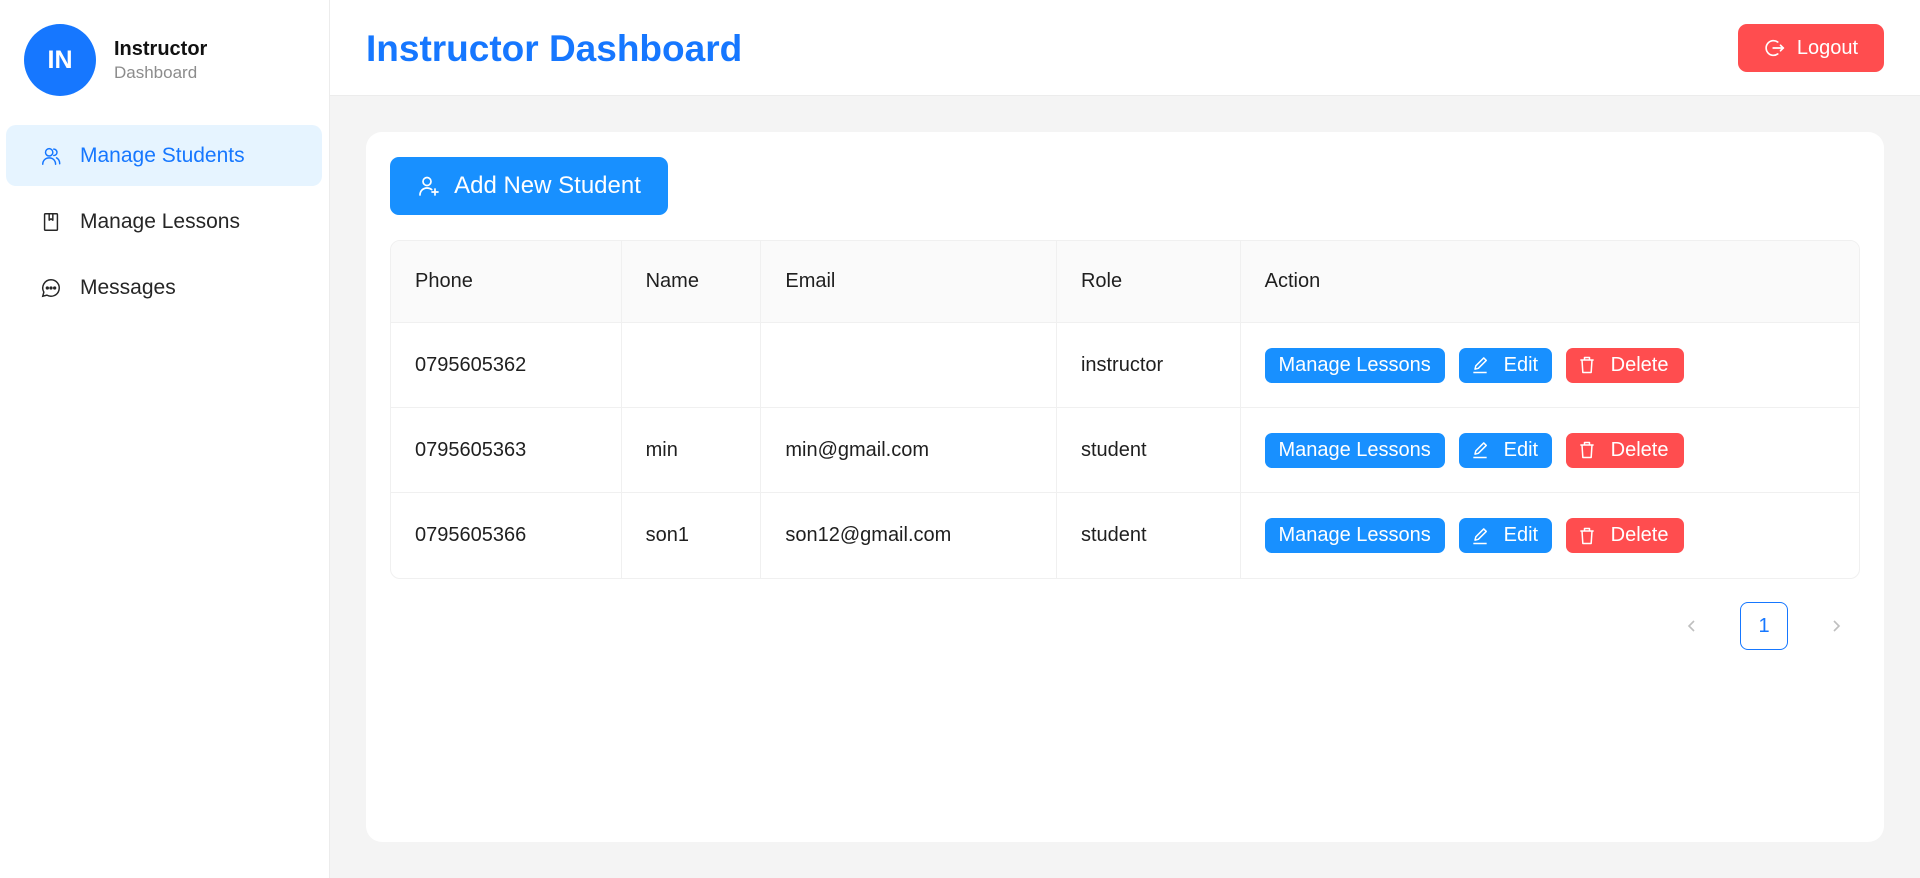  What do you see at coordinates (909, 365) in the screenshot?
I see `cell-email` at bounding box center [909, 365].